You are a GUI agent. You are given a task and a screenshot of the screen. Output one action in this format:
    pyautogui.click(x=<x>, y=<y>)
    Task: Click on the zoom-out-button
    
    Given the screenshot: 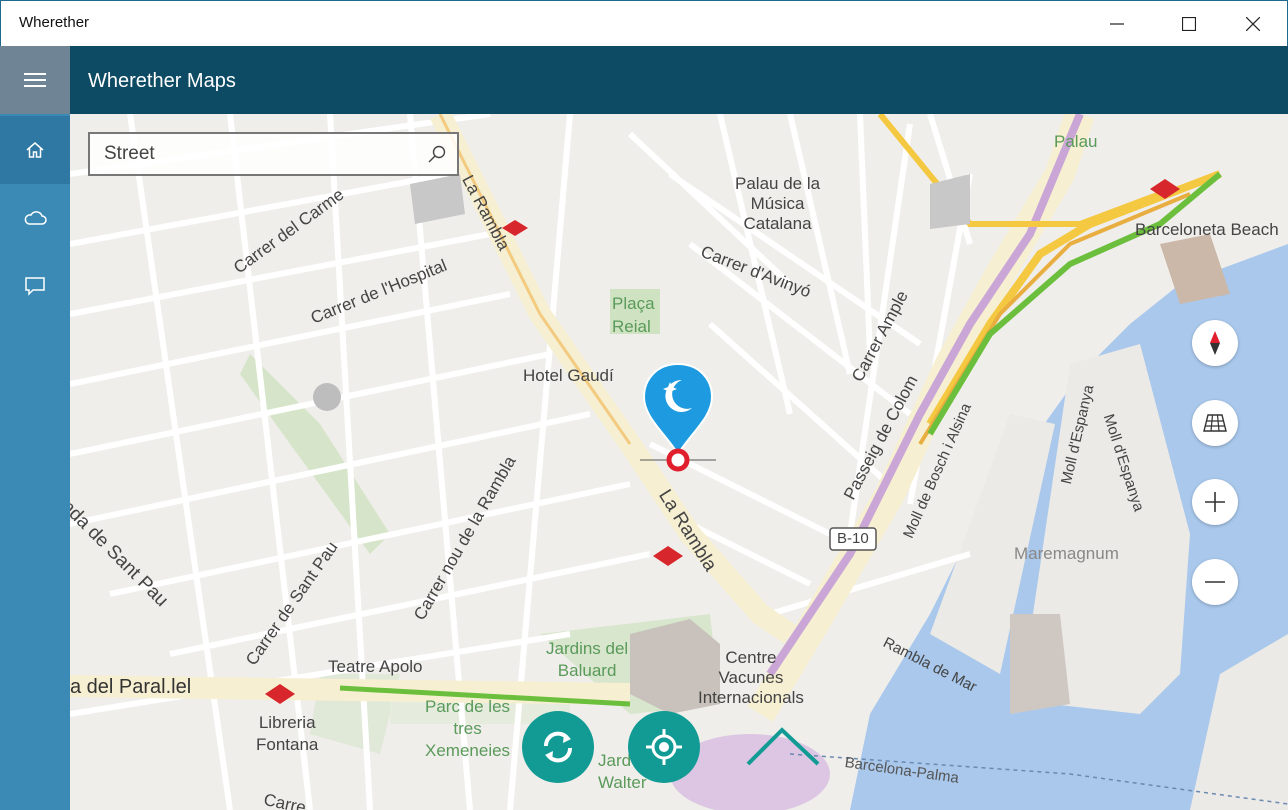 What is the action you would take?
    pyautogui.click(x=1215, y=582)
    